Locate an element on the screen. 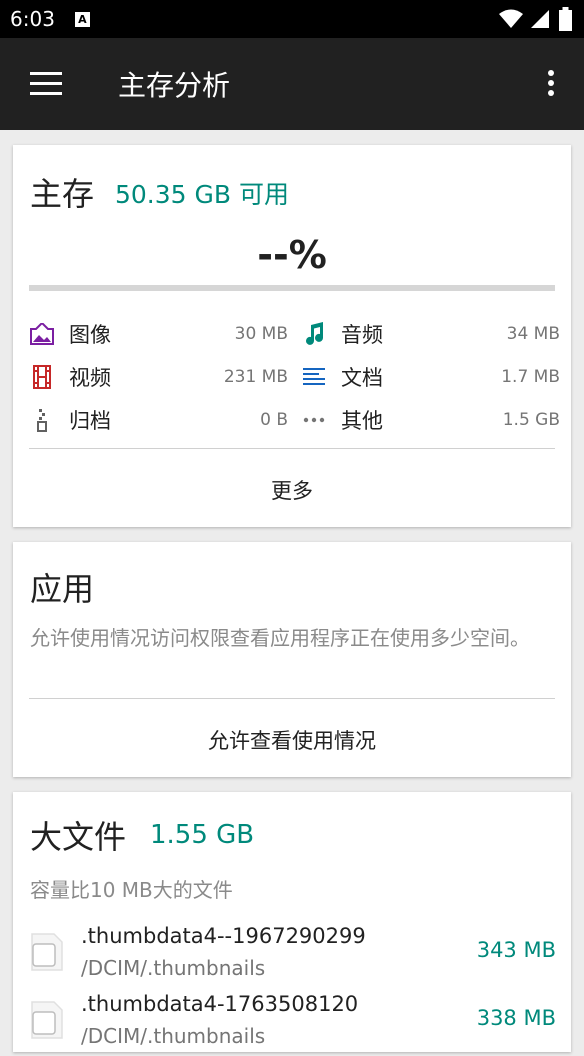 The image size is (584, 1056). large-files-description: 容量比10 MB大的文件 is located at coordinates (131, 890).